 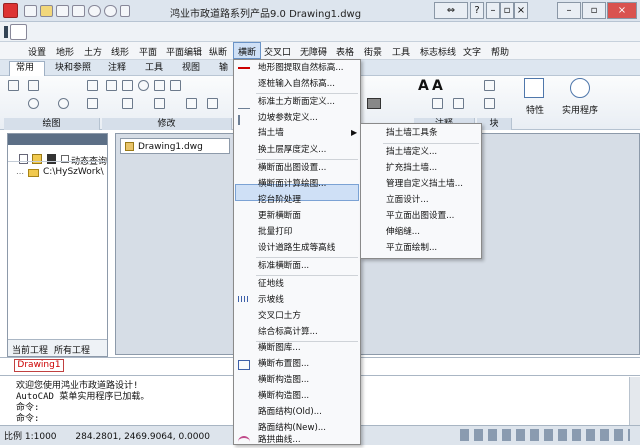 What do you see at coordinates (39, 365) in the screenshot?
I see `layout-tab-drawing1: Drawing1` at bounding box center [39, 365].